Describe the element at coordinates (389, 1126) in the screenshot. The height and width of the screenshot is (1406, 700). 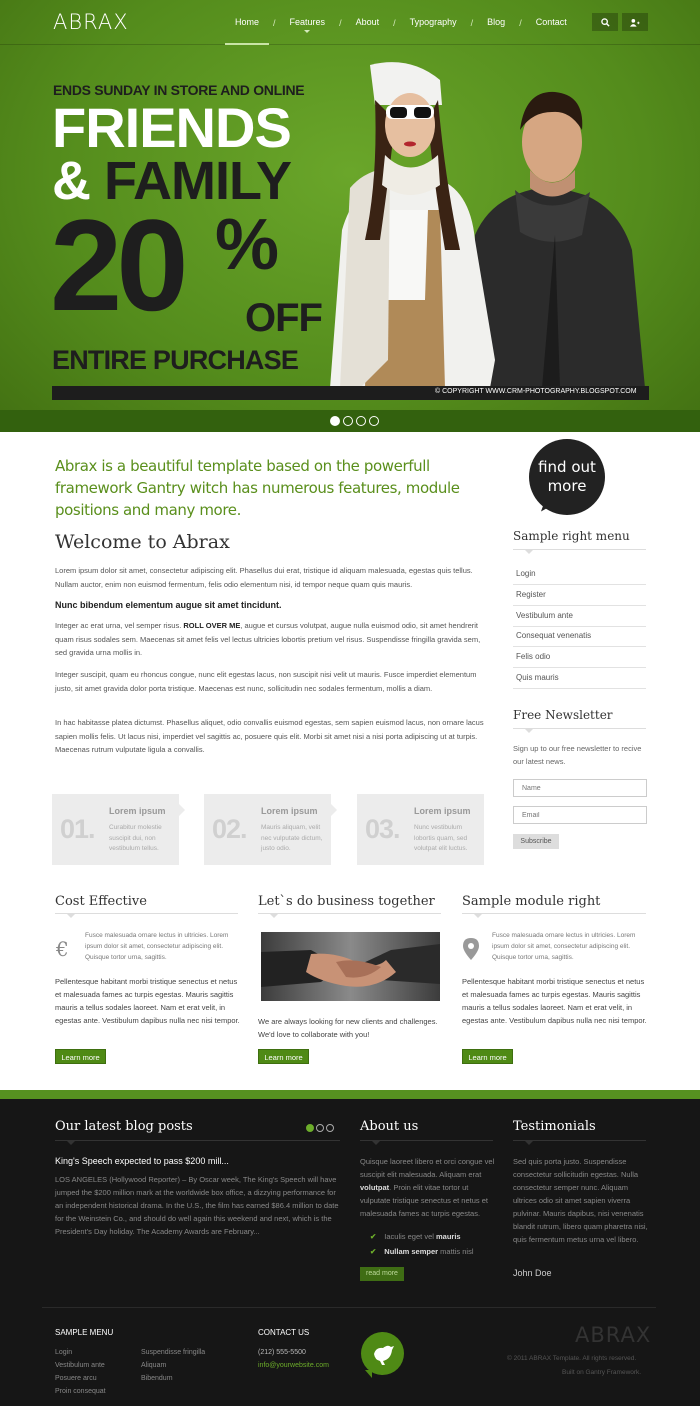
I see `about-us-title: About us` at that location.